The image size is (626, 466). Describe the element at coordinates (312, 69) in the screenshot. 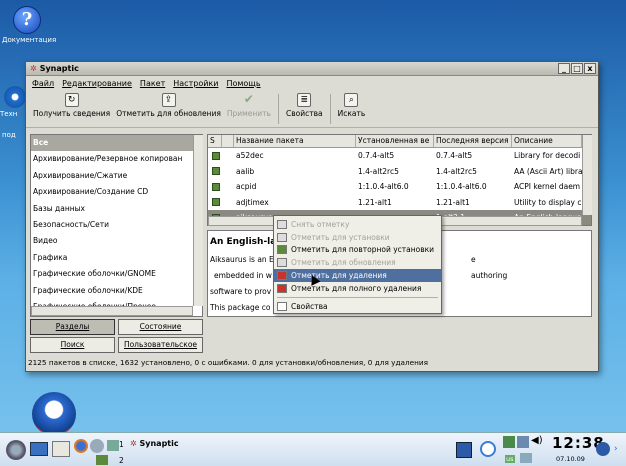

I see `window-titlebar: ✲ Synaptic _ □ x` at that location.